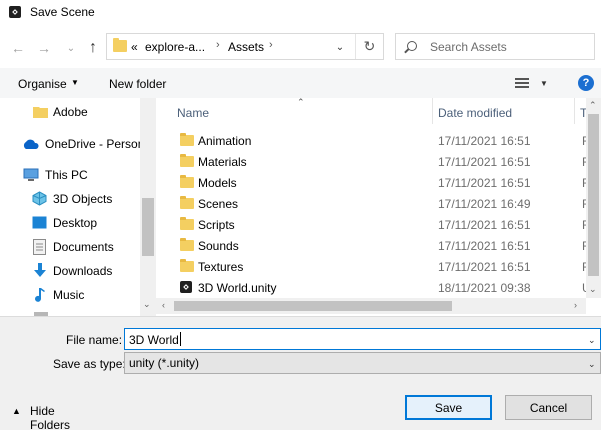 The height and width of the screenshot is (430, 601). Describe the element at coordinates (66, 175) in the screenshot. I see `sidebar-item-label: This PC` at that location.